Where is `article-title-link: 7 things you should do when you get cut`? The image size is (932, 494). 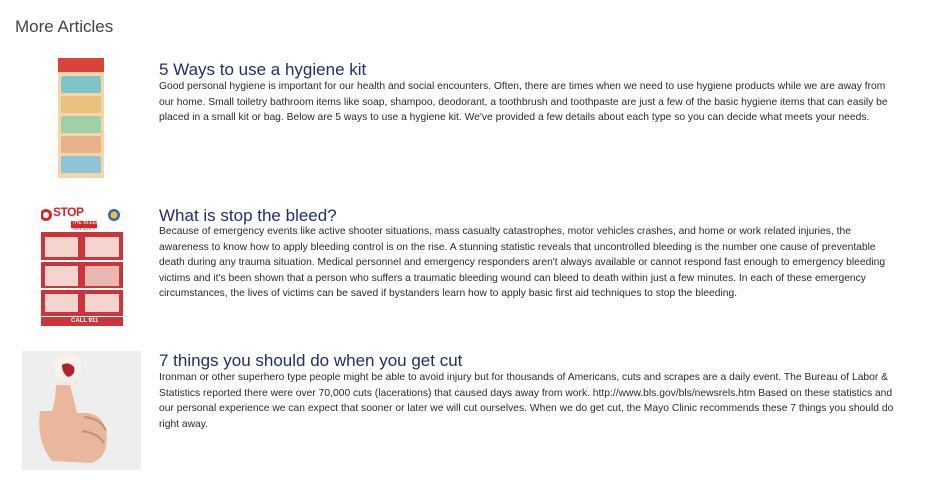
article-title-link: 7 things you should do when you get cut is located at coordinates (310, 361).